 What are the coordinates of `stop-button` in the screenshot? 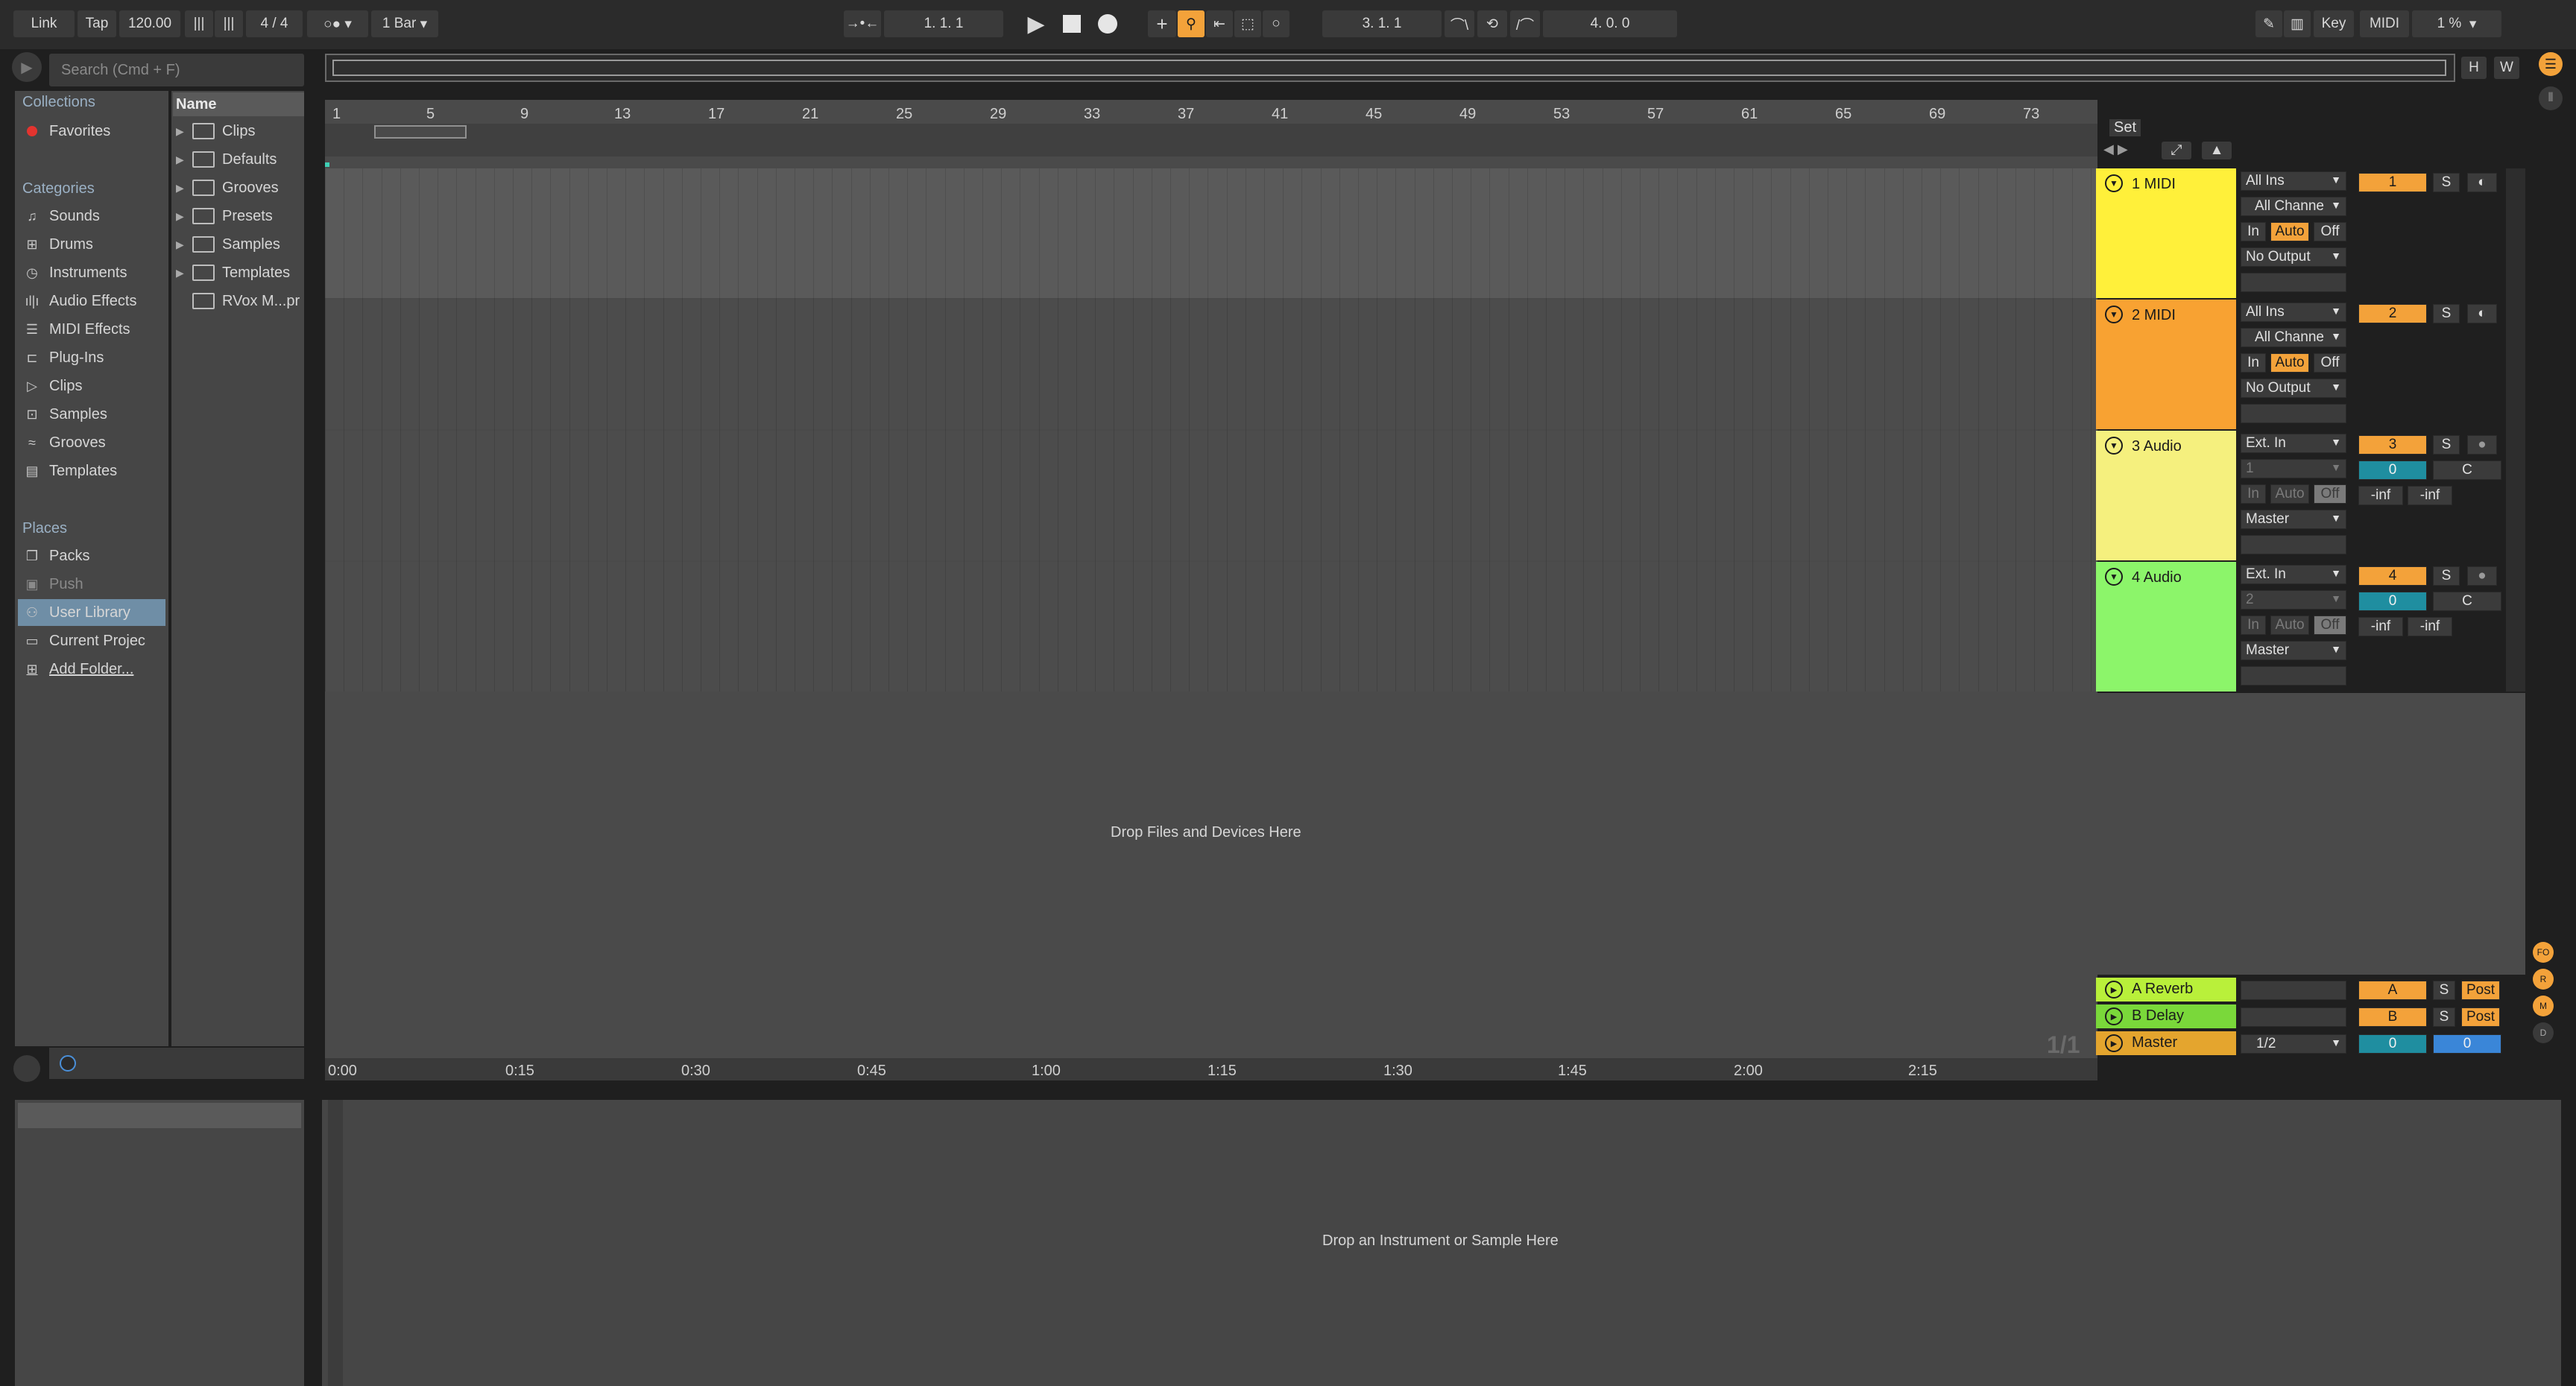 It's located at (1072, 23).